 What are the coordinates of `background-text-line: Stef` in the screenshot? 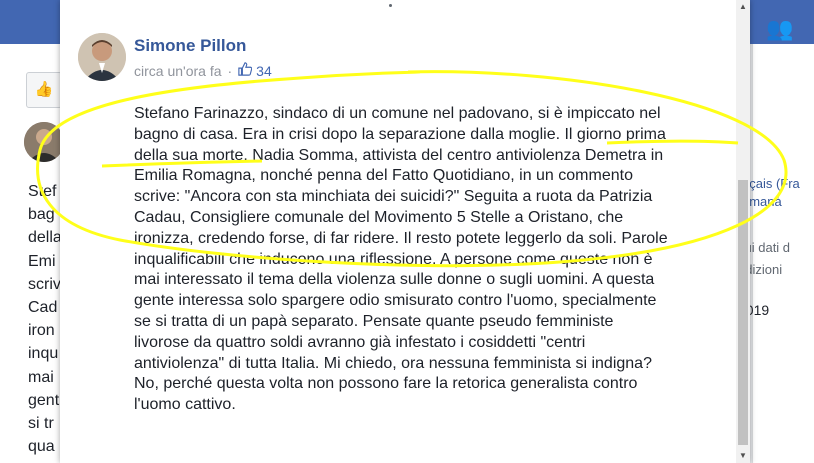 It's located at (42, 191).